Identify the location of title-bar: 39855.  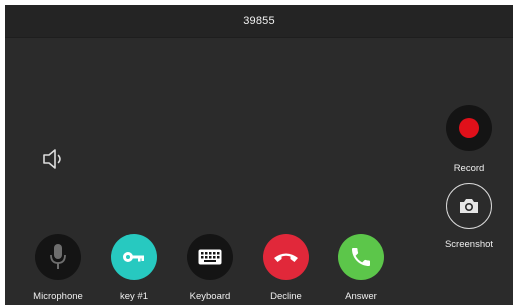
(259, 21).